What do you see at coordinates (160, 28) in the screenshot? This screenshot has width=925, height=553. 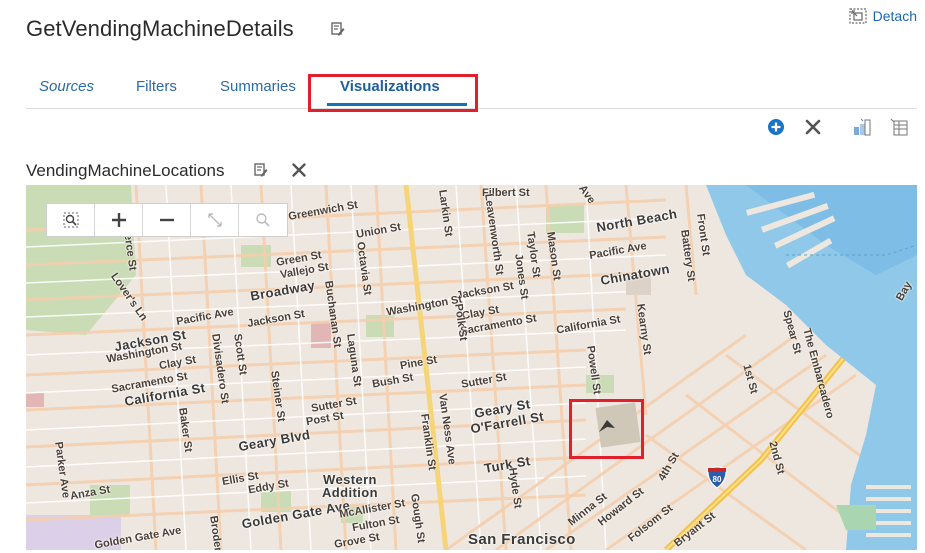 I see `page-title: GetVendingMachineDetails` at bounding box center [160, 28].